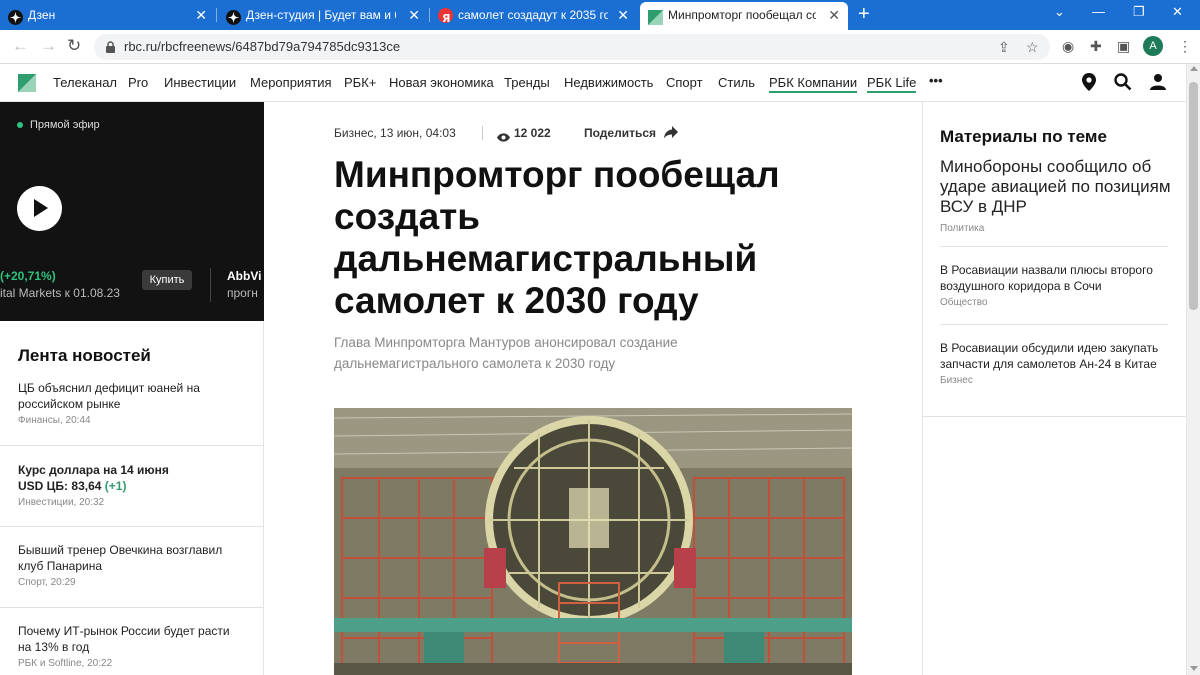  I want to click on tab-title: Дзен-студия | Будет вам и белка, so click(321, 15).